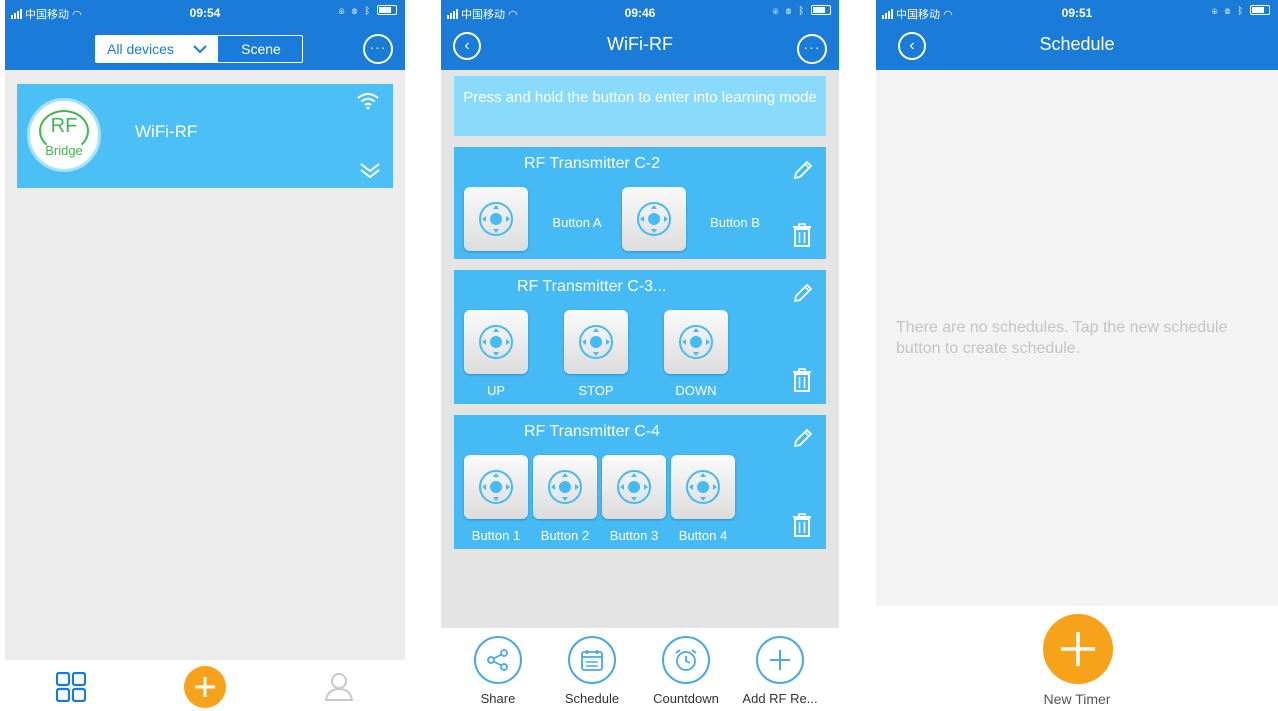 This screenshot has height=711, width=1278. What do you see at coordinates (696, 390) in the screenshot?
I see `button-label: DOWN` at bounding box center [696, 390].